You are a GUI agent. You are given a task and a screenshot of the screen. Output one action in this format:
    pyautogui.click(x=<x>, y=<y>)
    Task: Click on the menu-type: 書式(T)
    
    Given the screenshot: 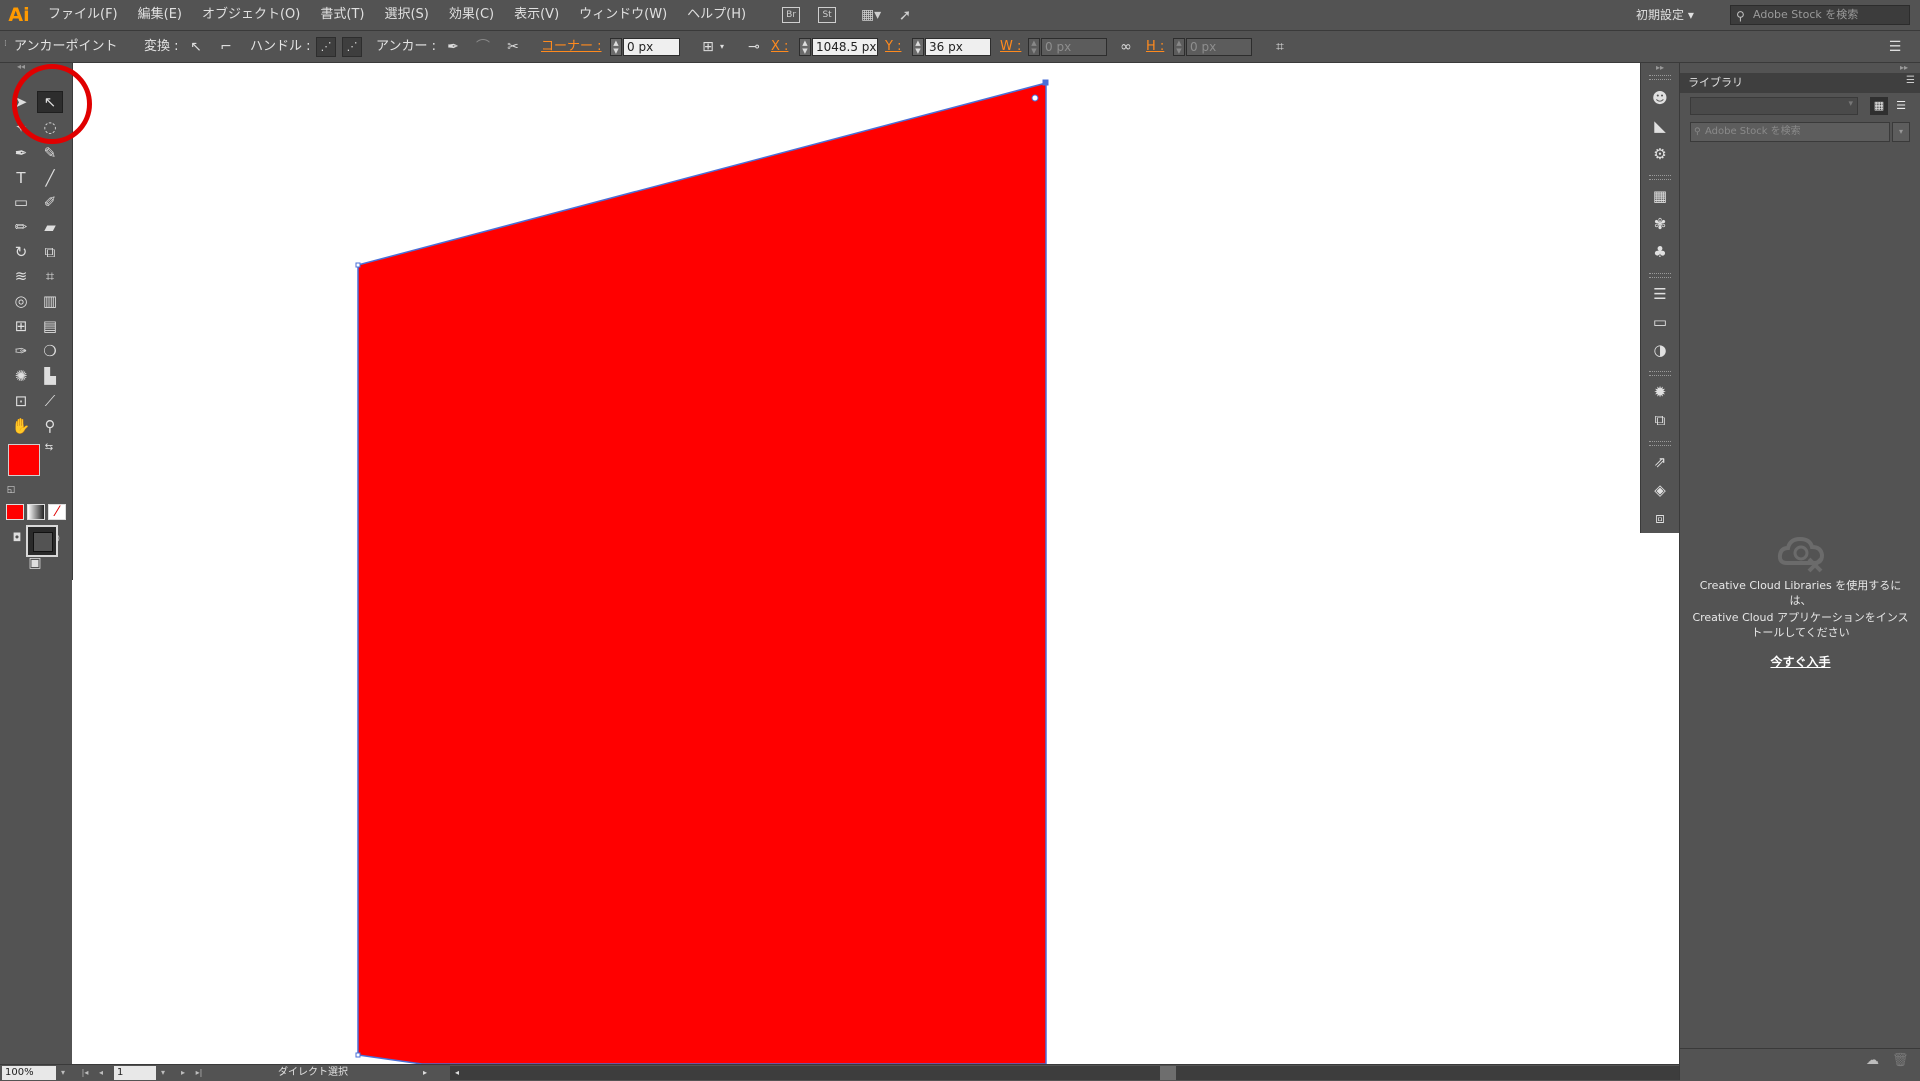 What is the action you would take?
    pyautogui.click(x=342, y=15)
    